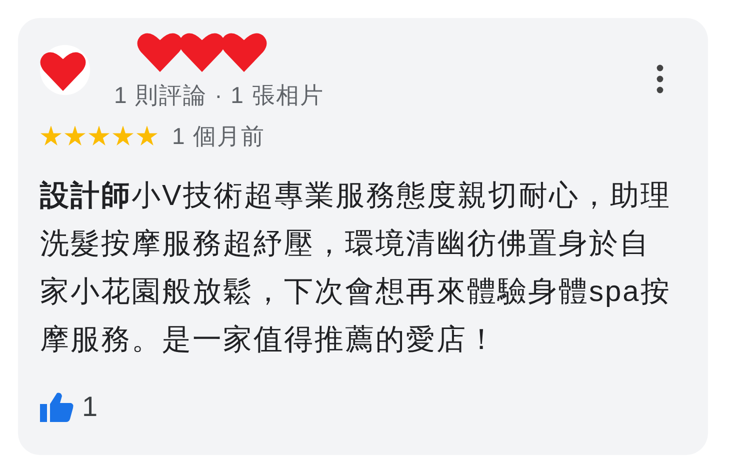  Describe the element at coordinates (219, 136) in the screenshot. I see `review-time: 1 個月前` at that location.